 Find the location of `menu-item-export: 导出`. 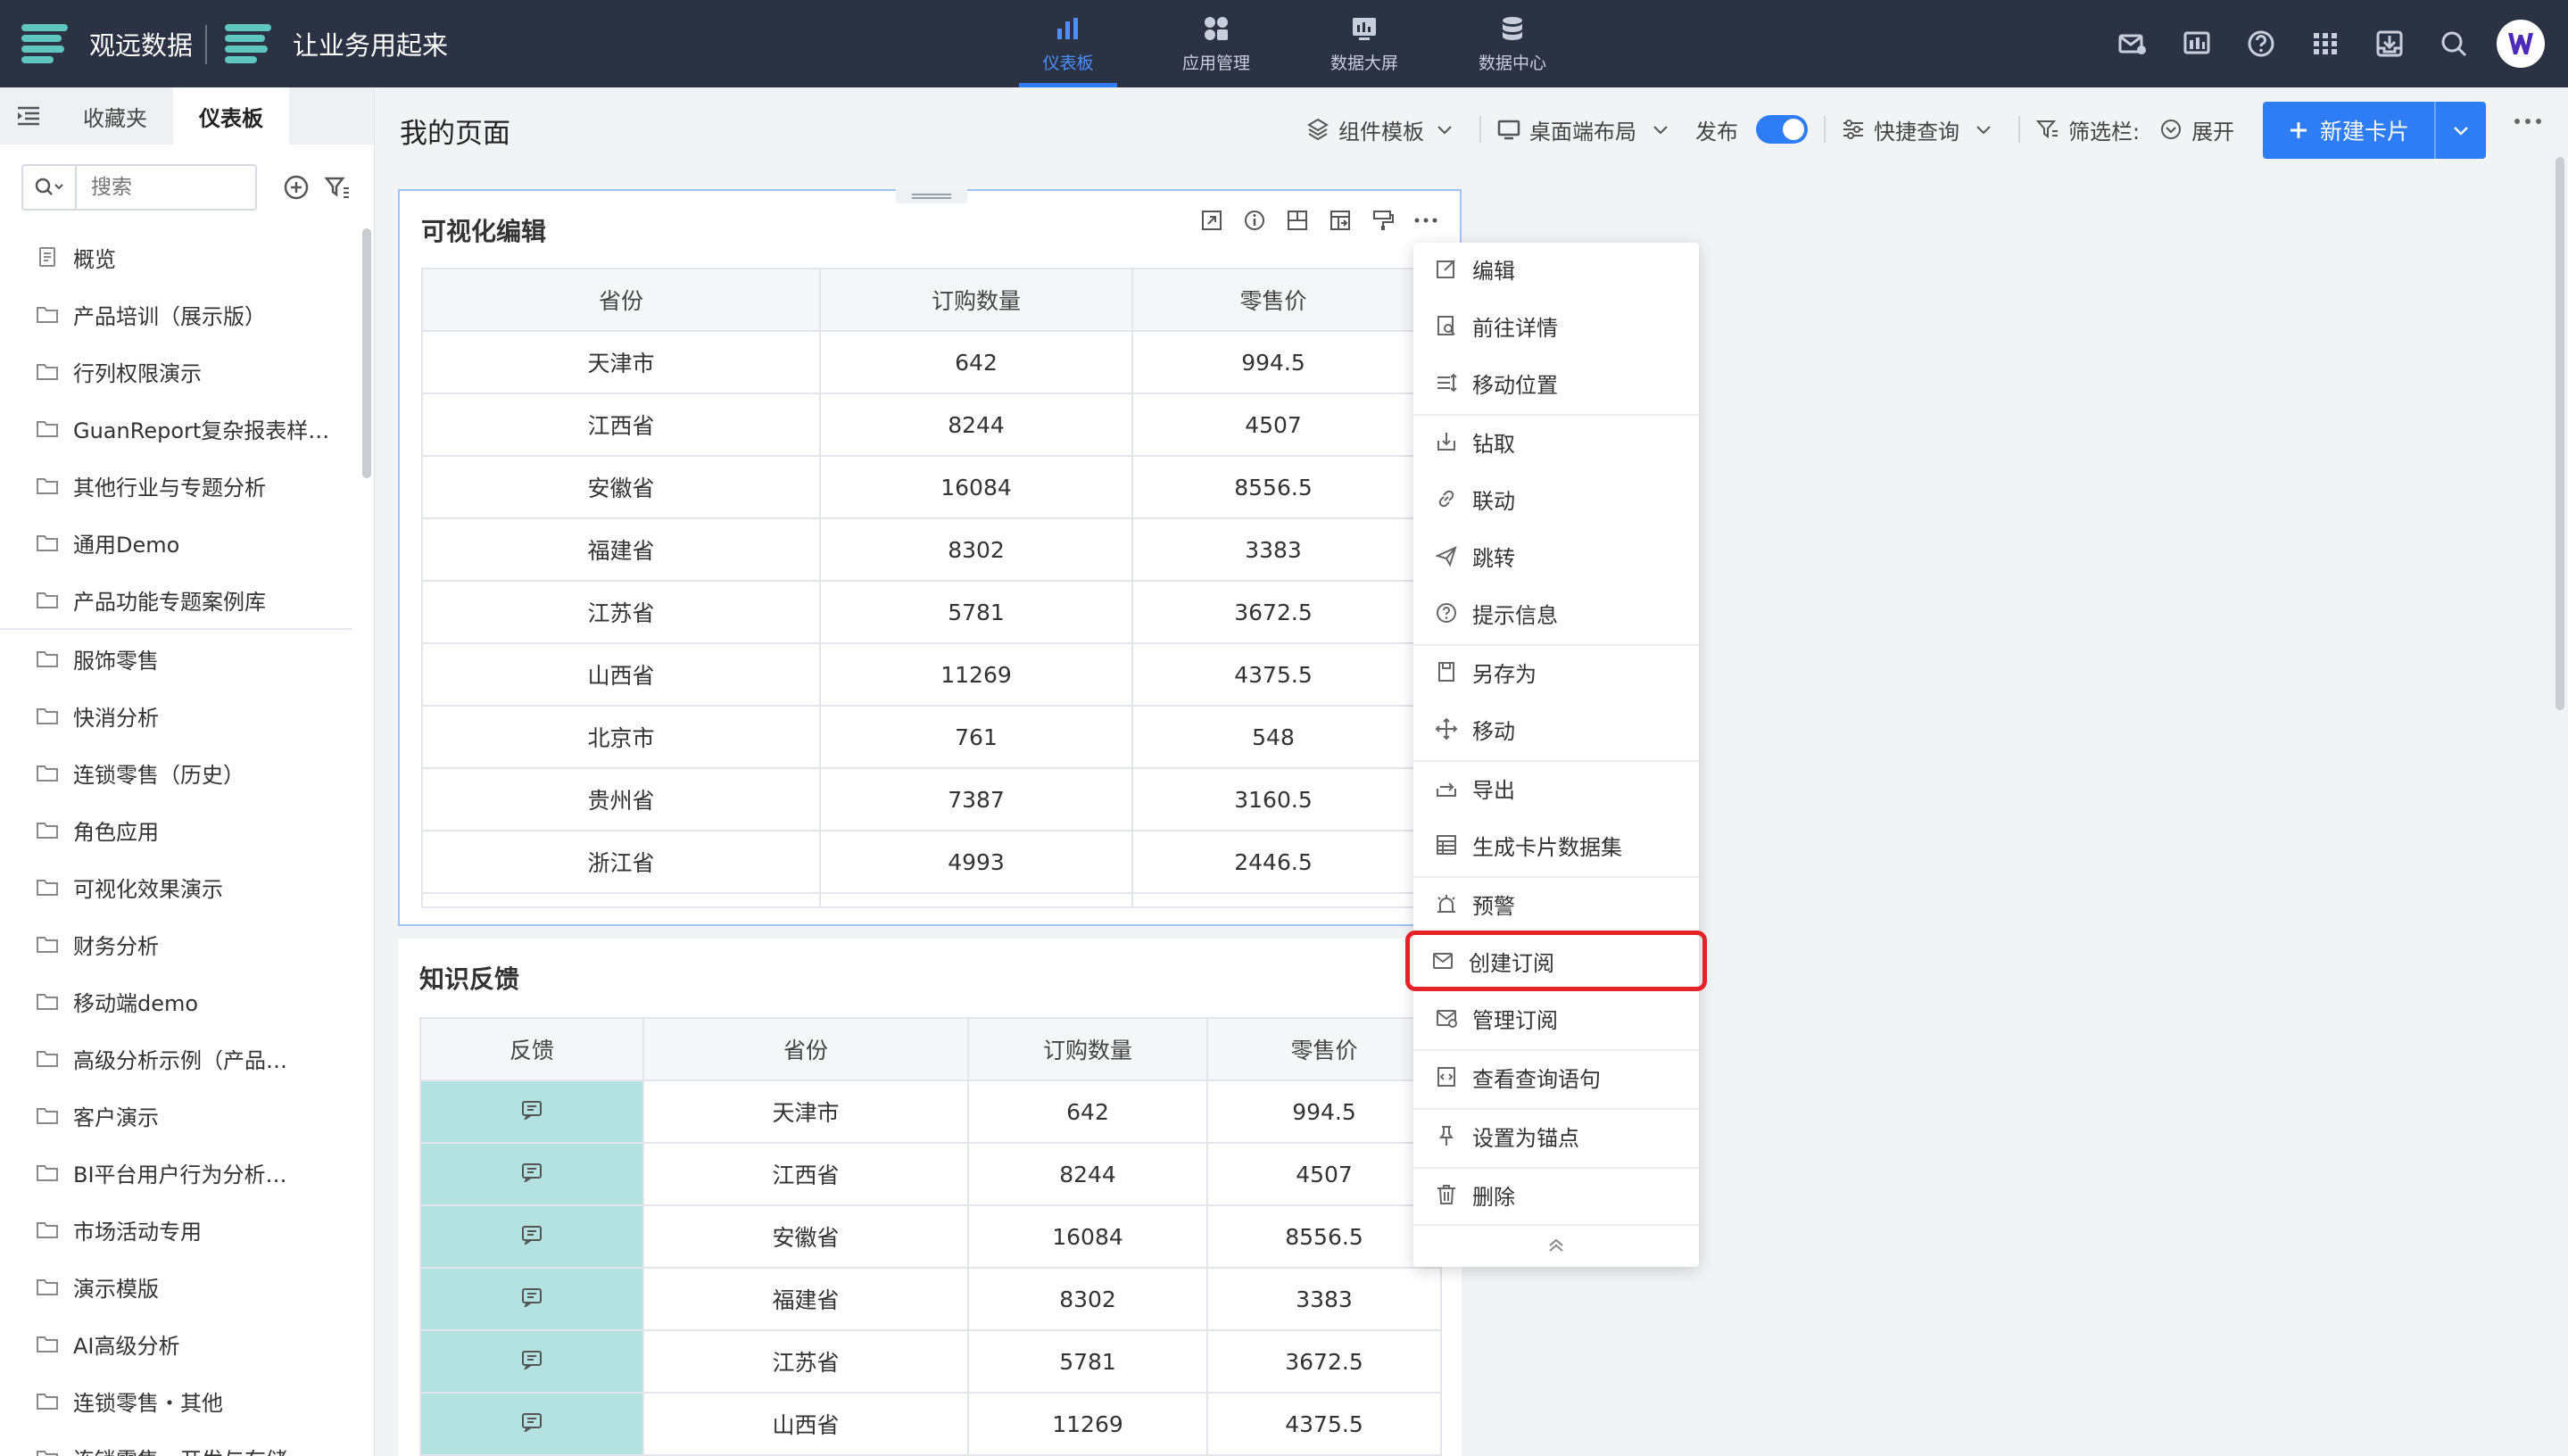

menu-item-export: 导出 is located at coordinates (1556, 788).